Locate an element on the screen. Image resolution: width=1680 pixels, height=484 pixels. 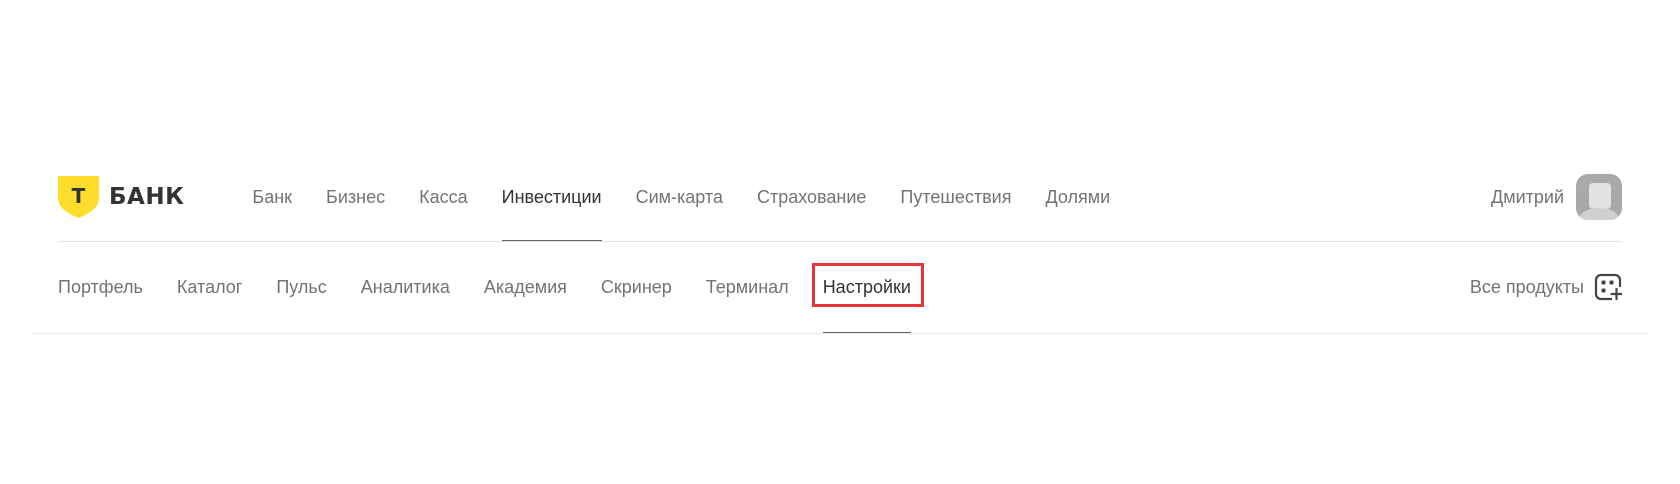
svg-text: Т is located at coordinates (79, 196).